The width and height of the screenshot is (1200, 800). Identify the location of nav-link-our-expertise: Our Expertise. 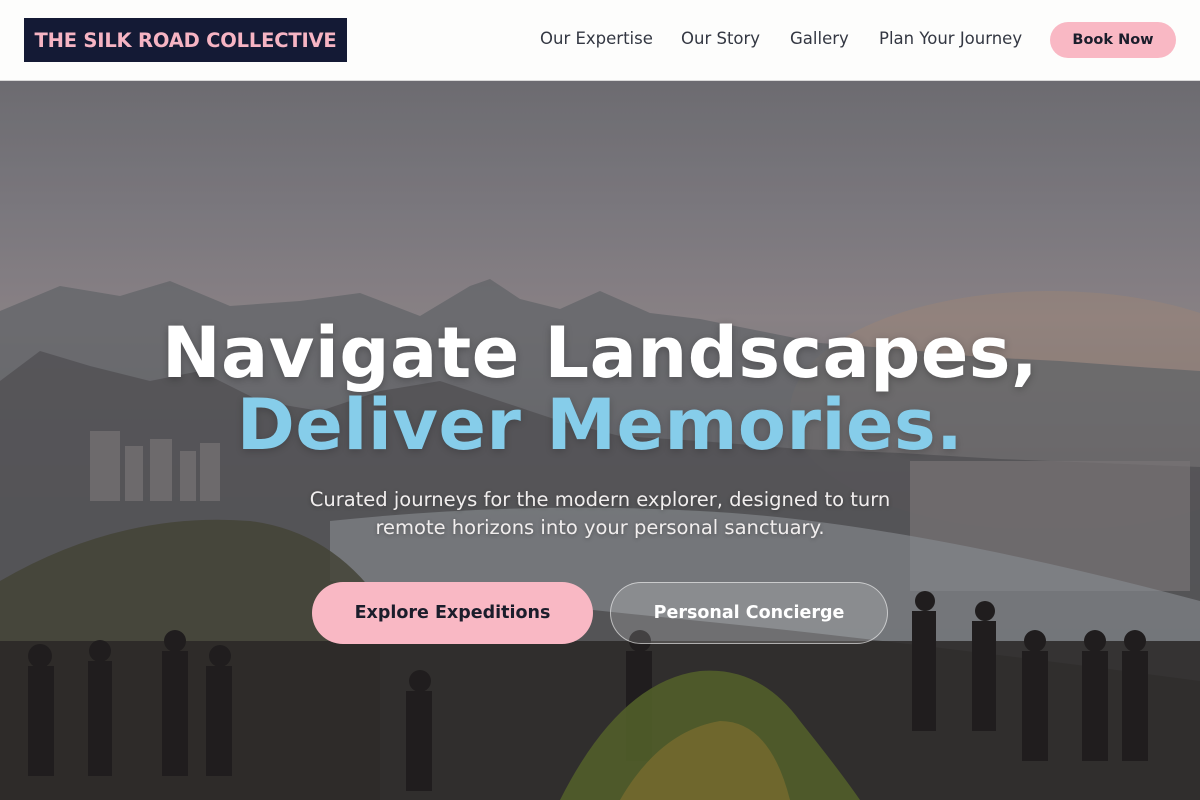
(596, 38).